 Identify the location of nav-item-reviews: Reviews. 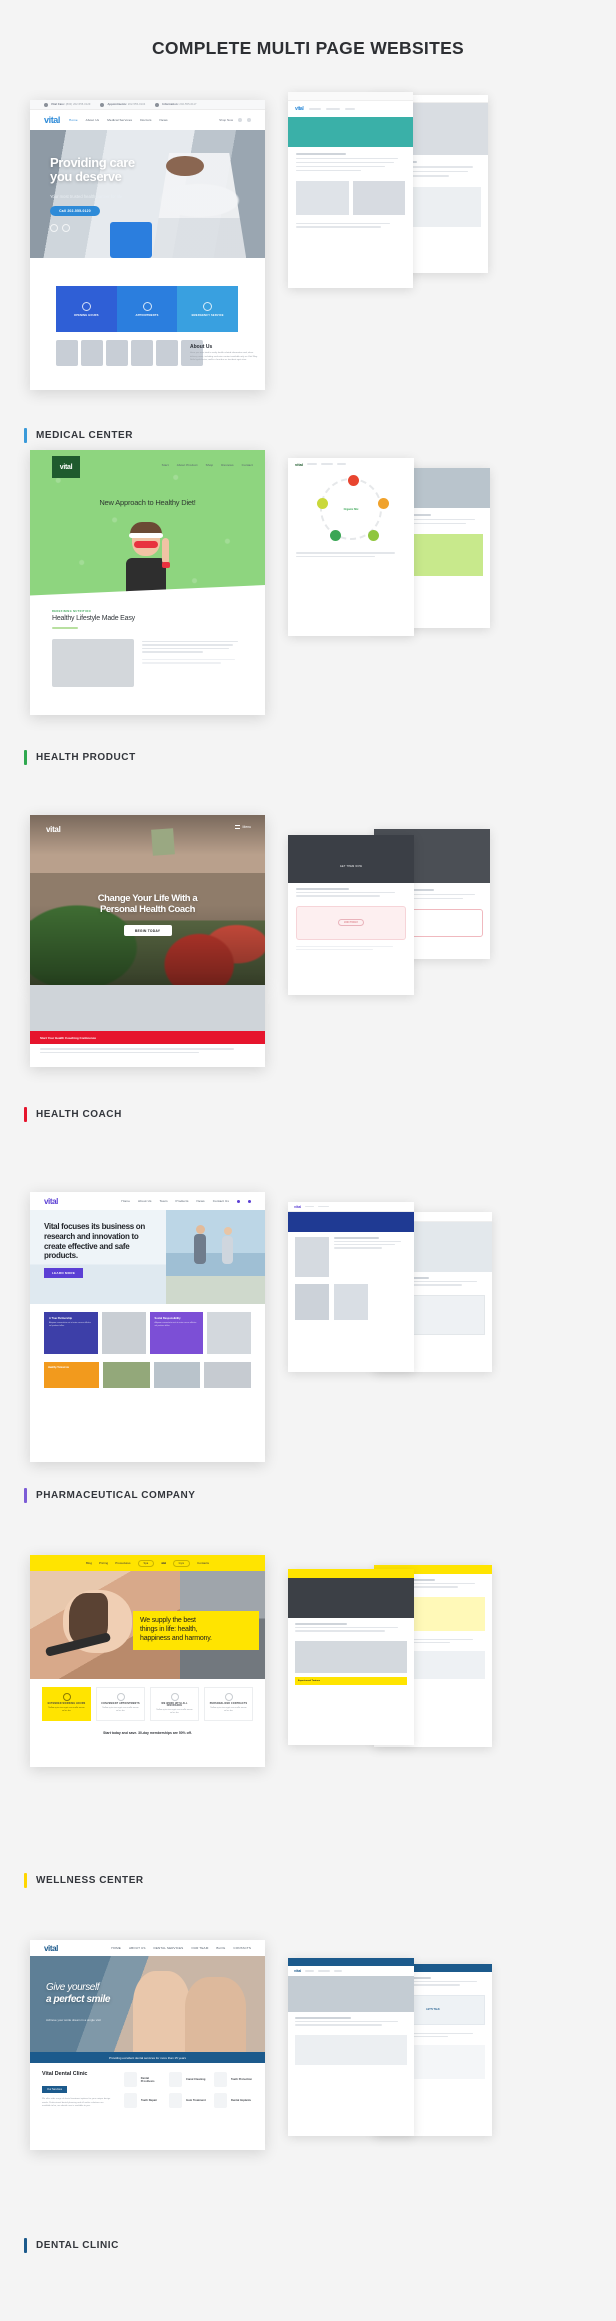
(227, 465).